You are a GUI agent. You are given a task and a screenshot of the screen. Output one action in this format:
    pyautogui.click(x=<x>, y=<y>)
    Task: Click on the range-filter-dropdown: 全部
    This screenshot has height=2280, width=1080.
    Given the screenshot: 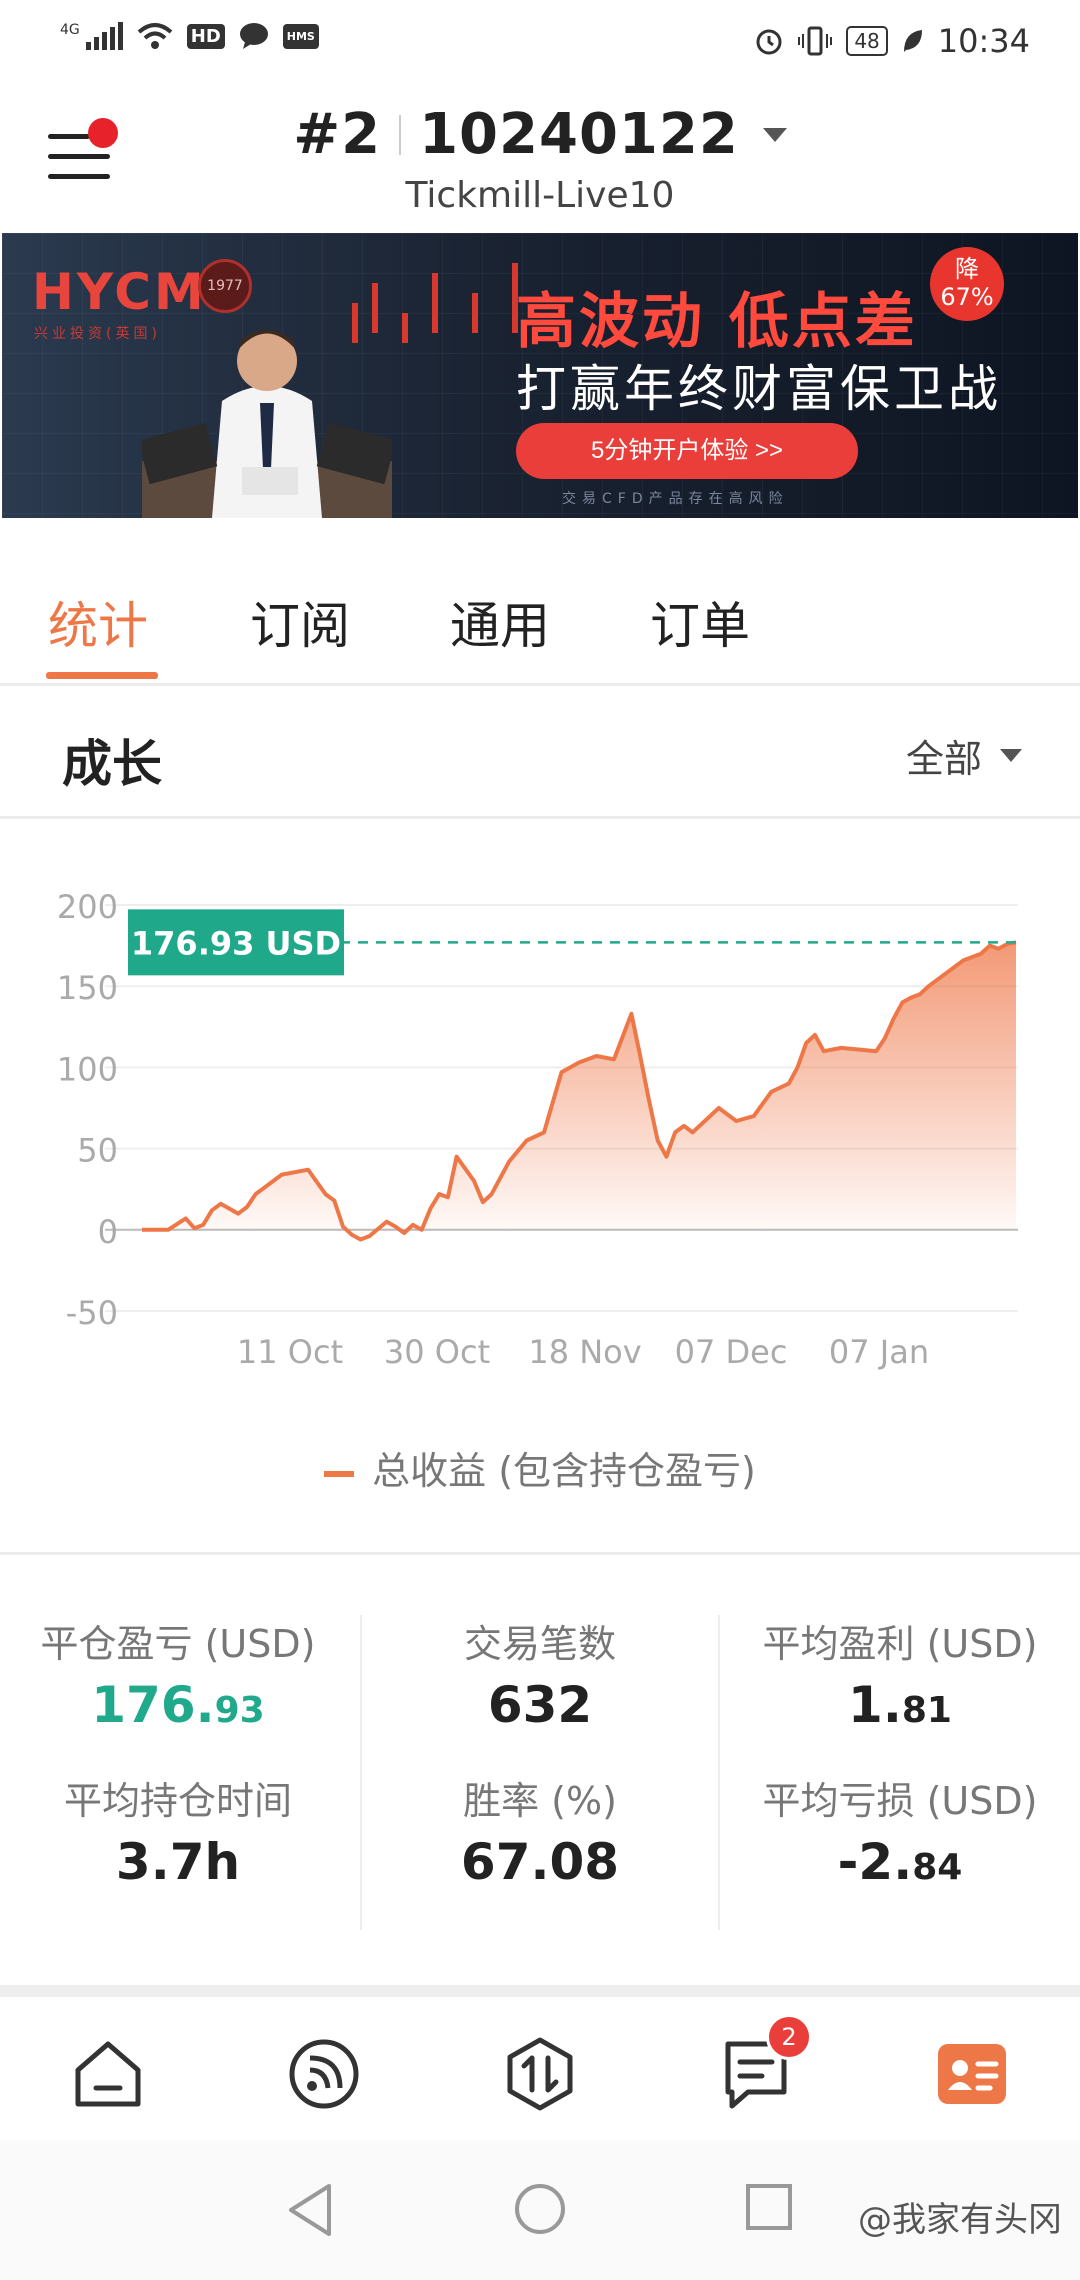 What is the action you would take?
    pyautogui.click(x=964, y=755)
    